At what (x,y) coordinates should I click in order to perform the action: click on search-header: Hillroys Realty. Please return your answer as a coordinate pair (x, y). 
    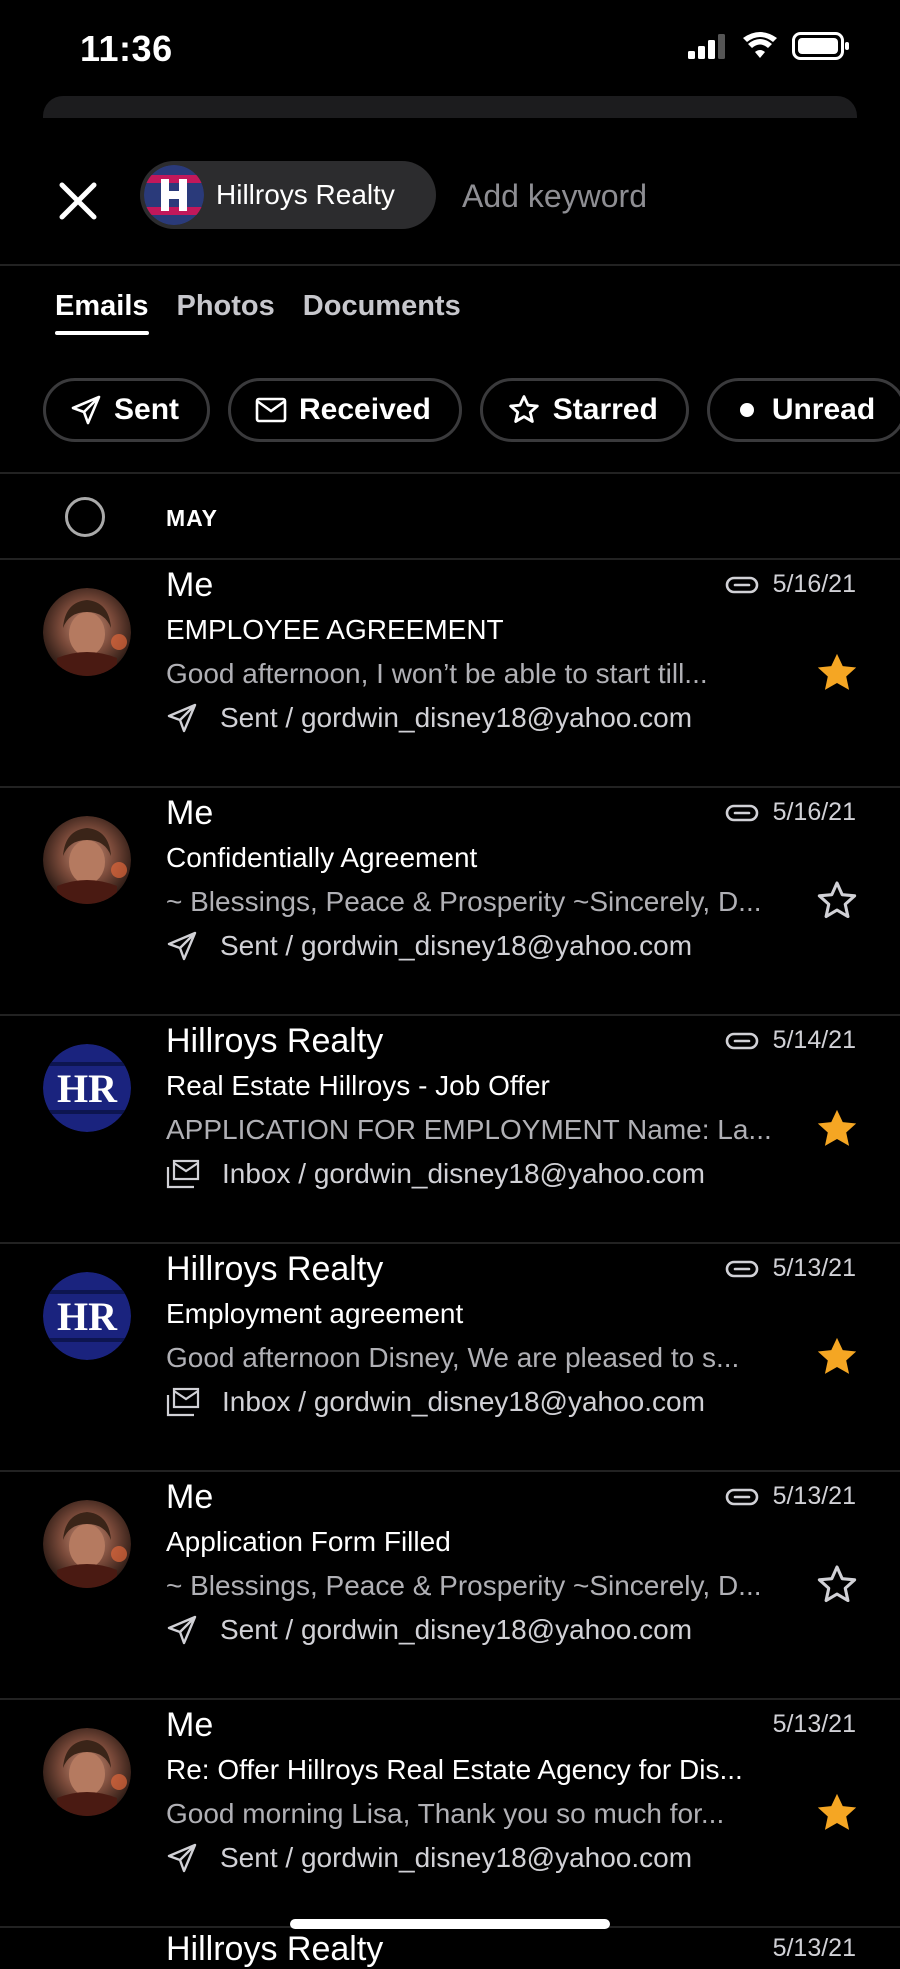
    Looking at the image, I should click on (450, 205).